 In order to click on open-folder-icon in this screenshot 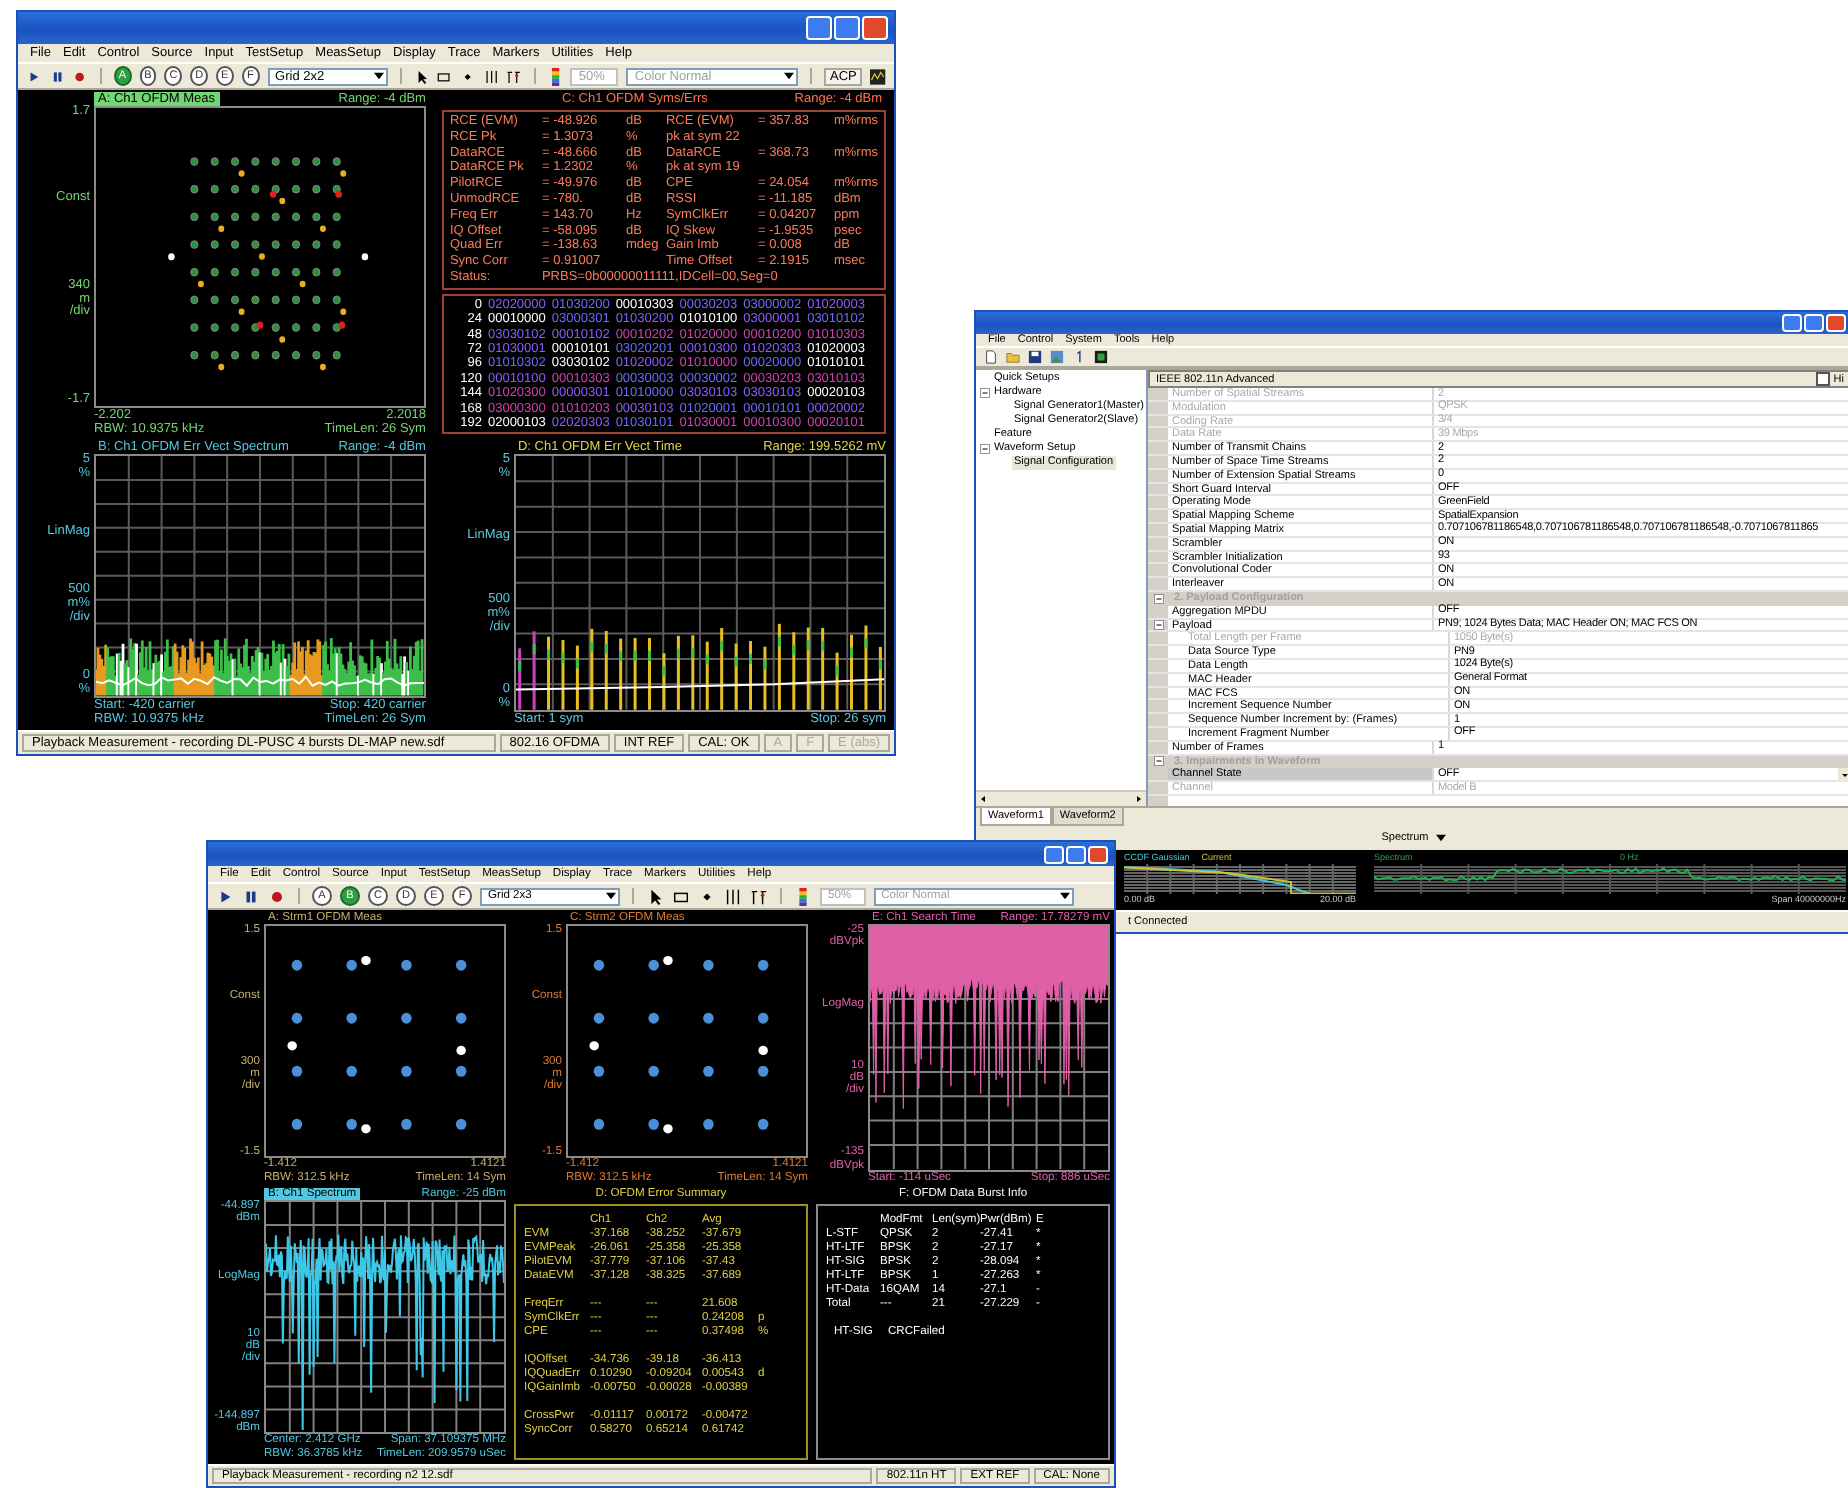, I will do `click(1013, 357)`.